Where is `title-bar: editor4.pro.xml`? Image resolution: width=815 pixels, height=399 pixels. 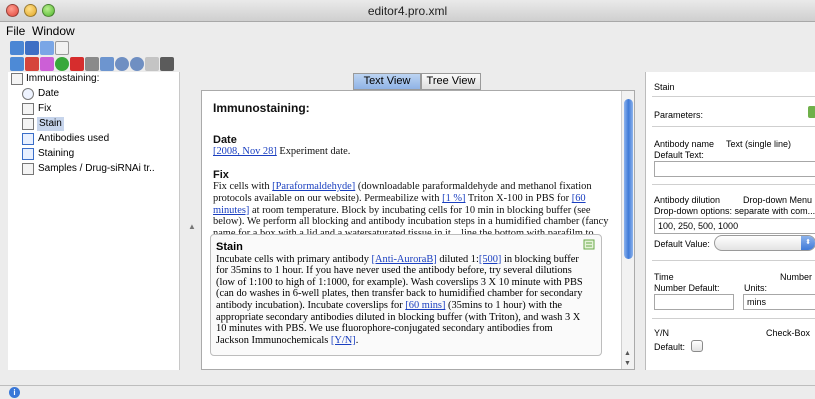
title-bar: editor4.pro.xml is located at coordinates (407, 11).